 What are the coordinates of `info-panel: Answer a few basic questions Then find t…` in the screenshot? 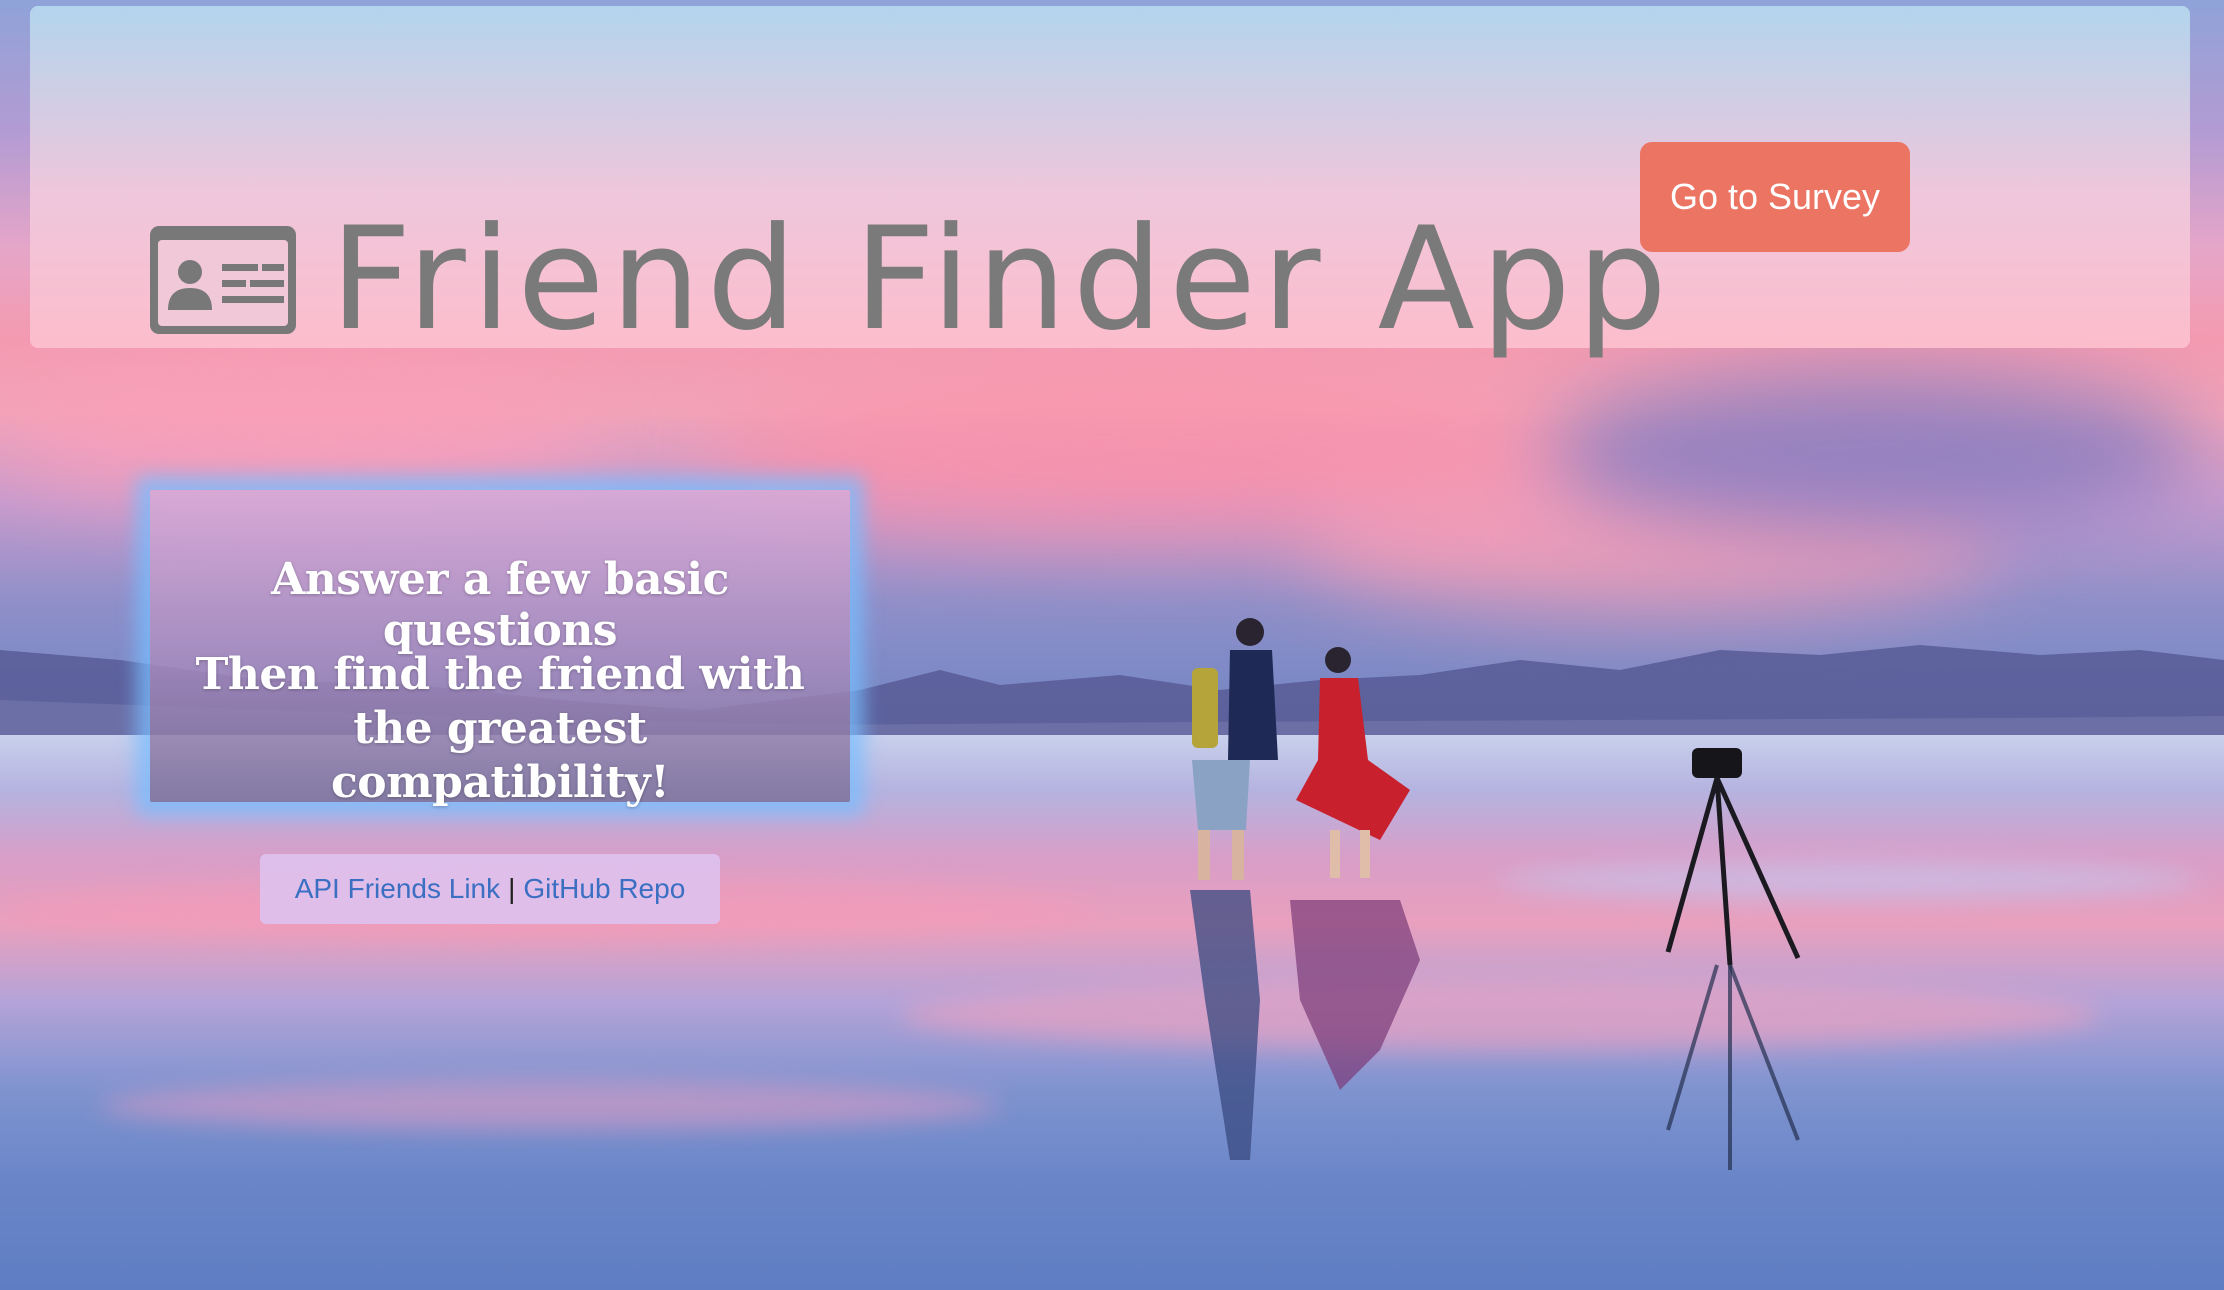 It's located at (500, 649).